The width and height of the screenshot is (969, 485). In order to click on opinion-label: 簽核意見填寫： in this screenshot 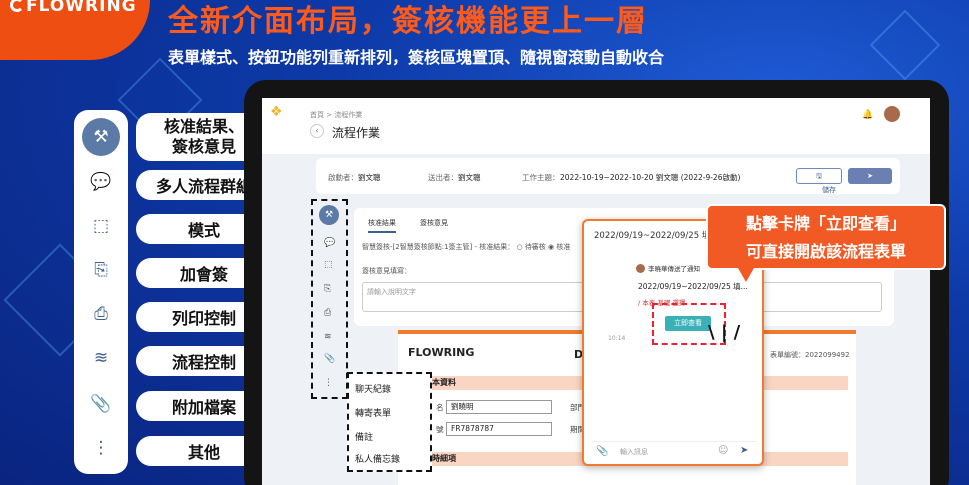, I will do `click(386, 271)`.